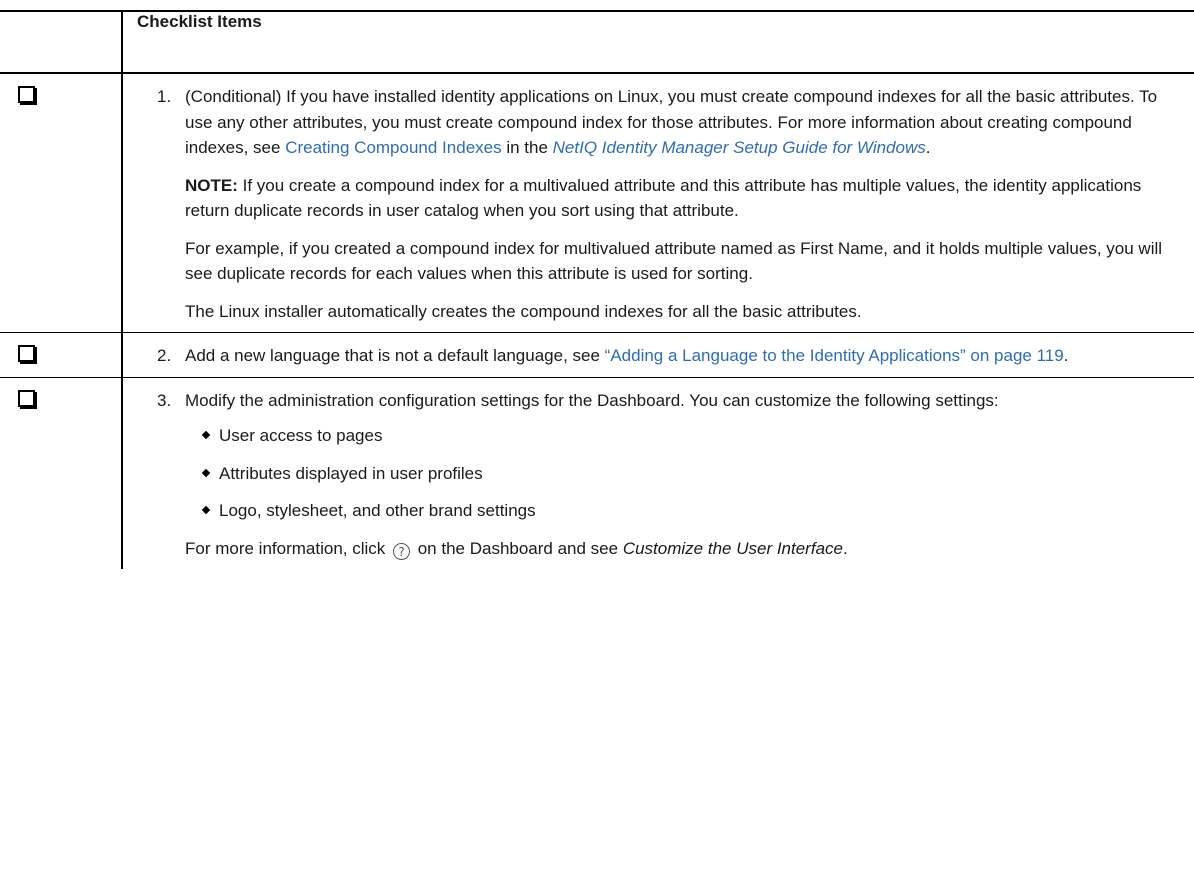 The height and width of the screenshot is (883, 1194). I want to click on italic-text: Customize the User Interface, so click(732, 548).